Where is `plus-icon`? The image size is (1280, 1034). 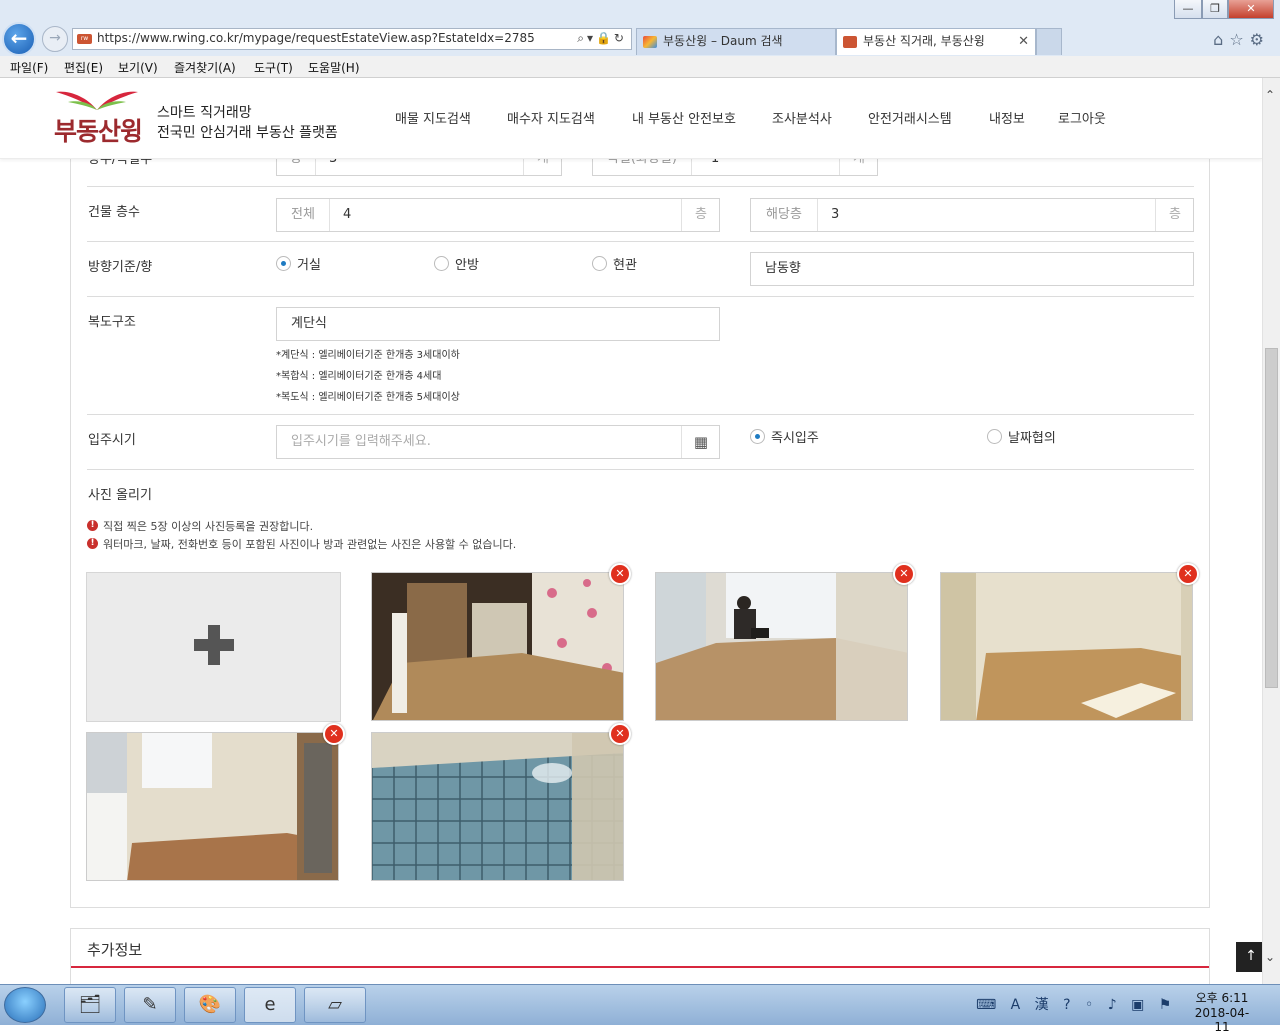
plus-icon is located at coordinates (214, 645).